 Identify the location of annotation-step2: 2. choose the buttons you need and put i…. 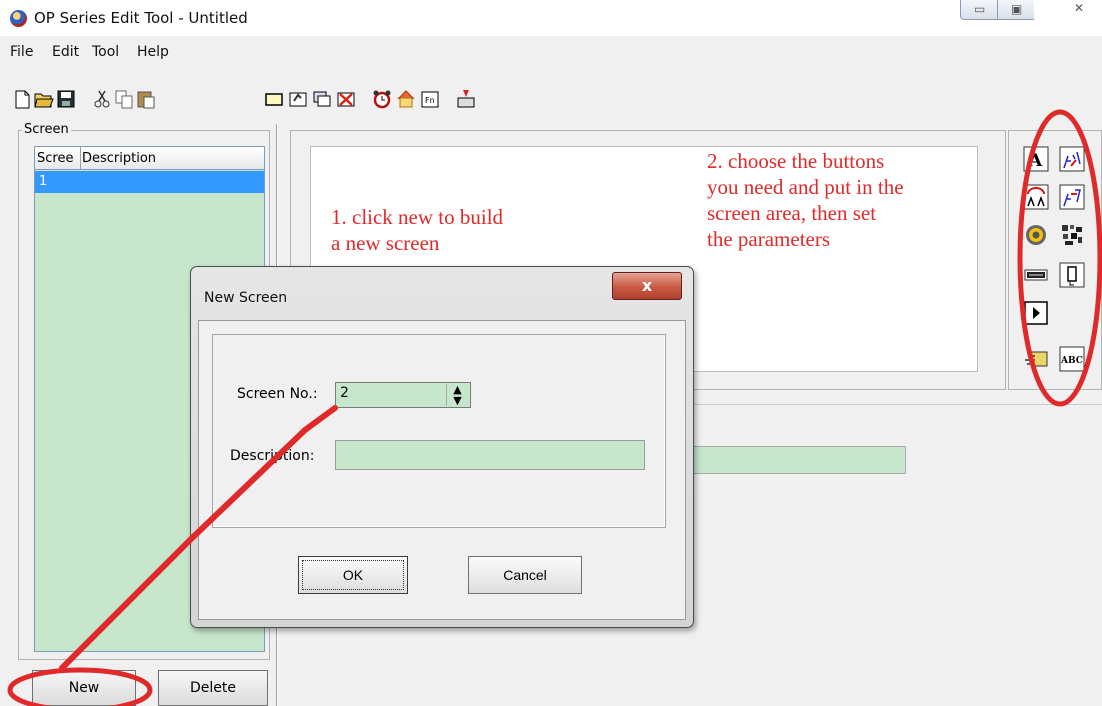
(805, 200).